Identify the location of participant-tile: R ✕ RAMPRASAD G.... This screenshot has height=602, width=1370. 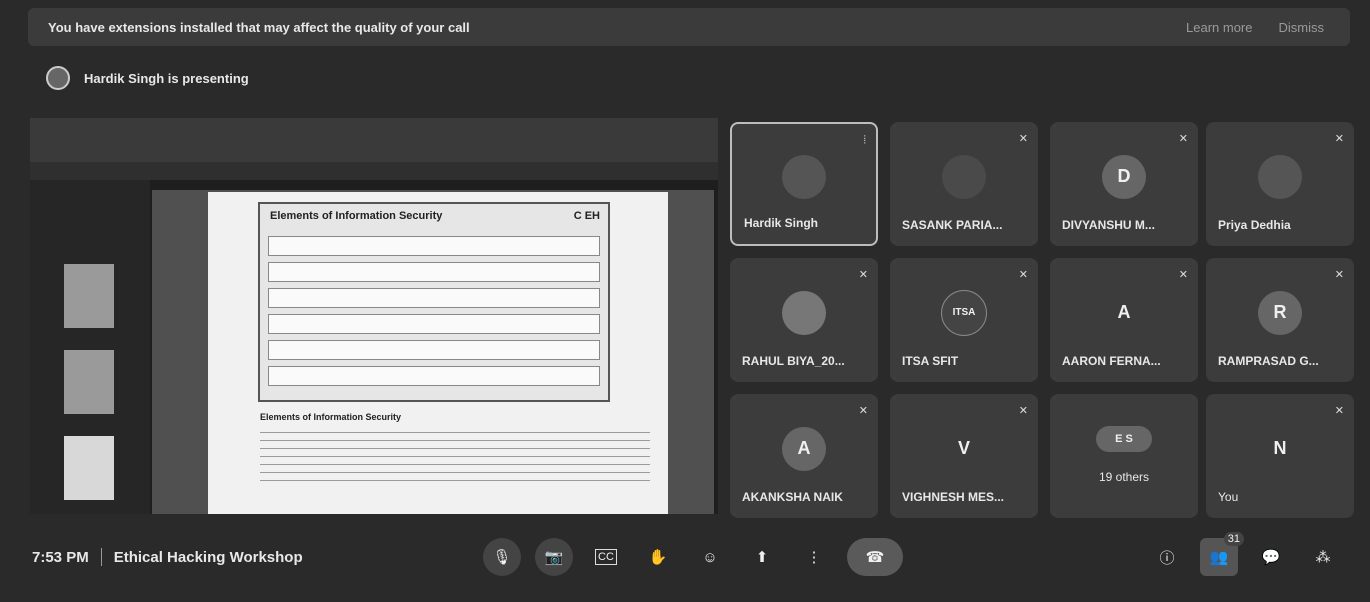
(1280, 320).